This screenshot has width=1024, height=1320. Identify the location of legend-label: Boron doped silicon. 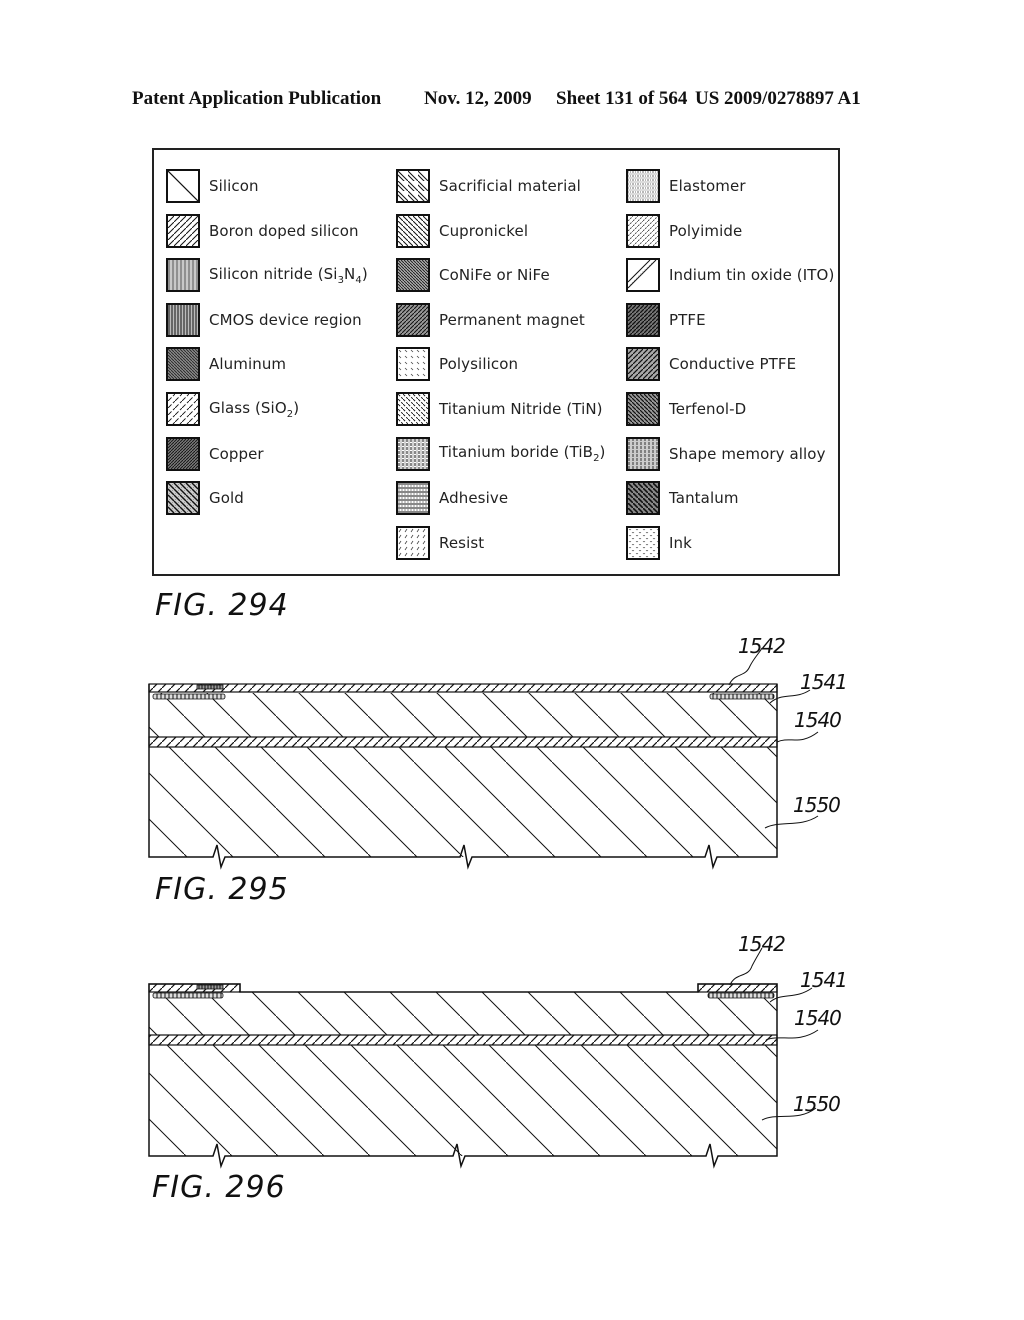
(284, 231).